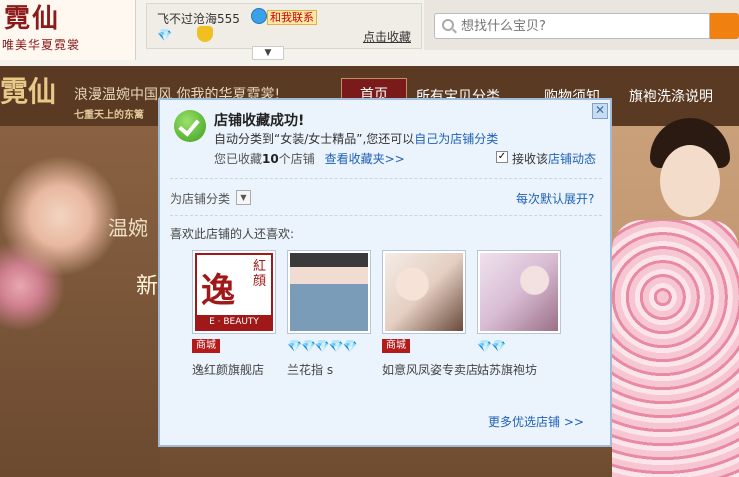 The width and height of the screenshot is (739, 477). What do you see at coordinates (292, 17) in the screenshot?
I see `contact-seller-button: 和我联系` at bounding box center [292, 17].